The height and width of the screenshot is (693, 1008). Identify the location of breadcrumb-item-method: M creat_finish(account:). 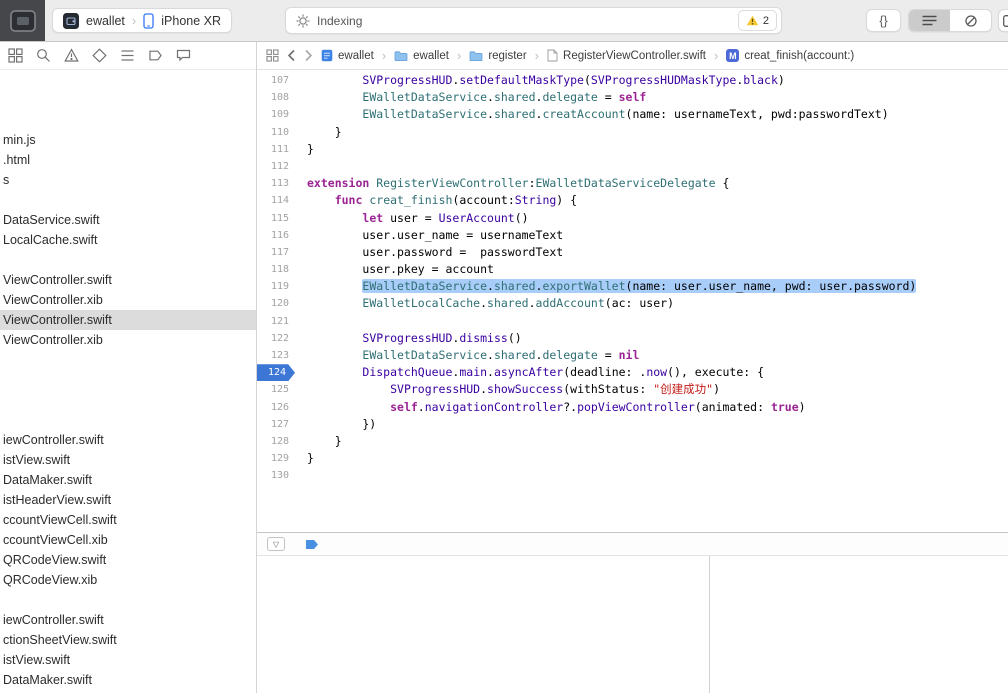
(790, 55).